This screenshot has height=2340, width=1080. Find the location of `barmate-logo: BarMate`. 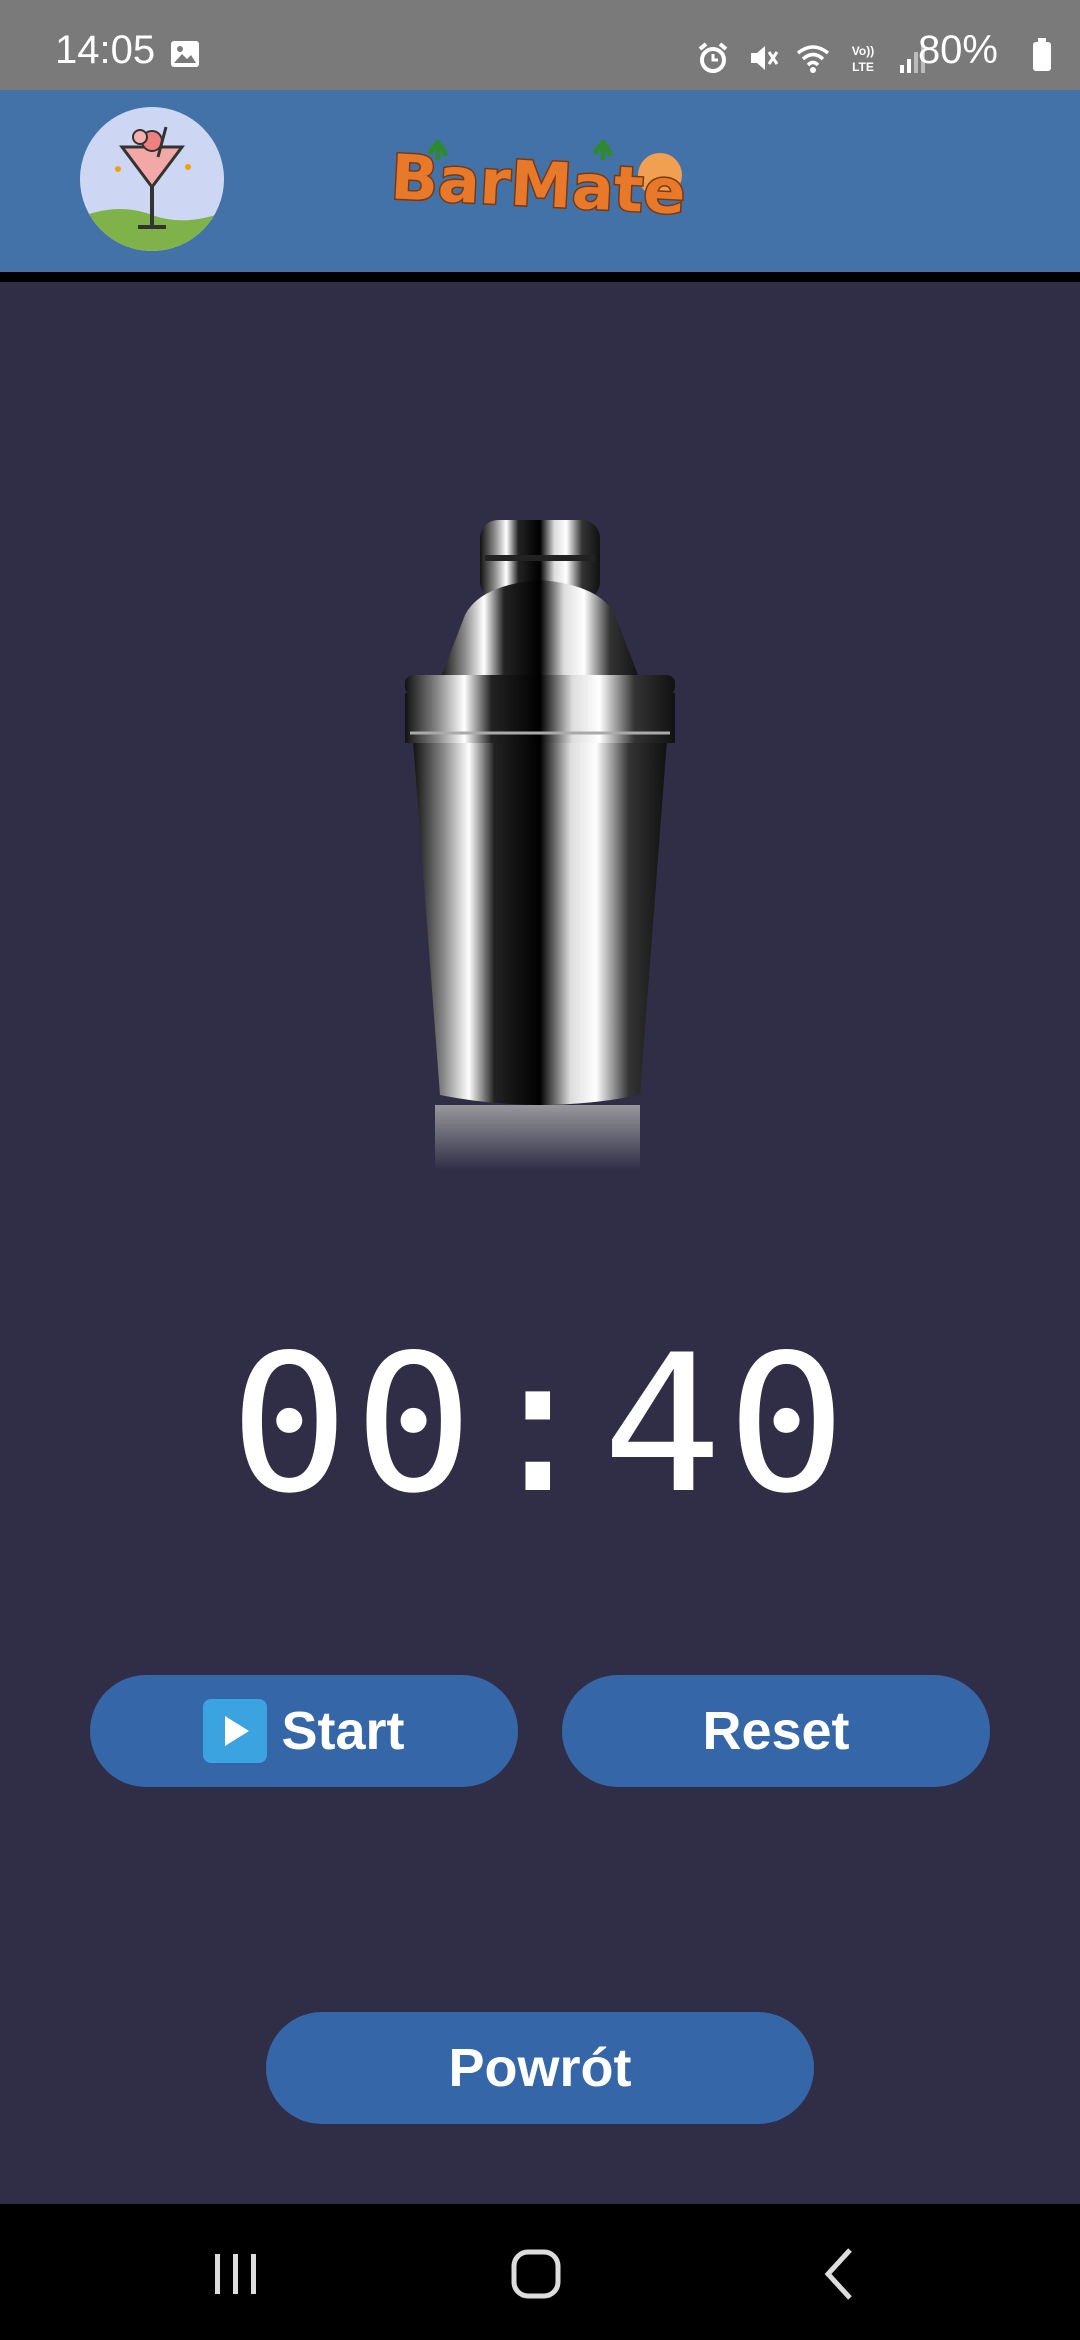

barmate-logo: BarMate is located at coordinates (539, 184).